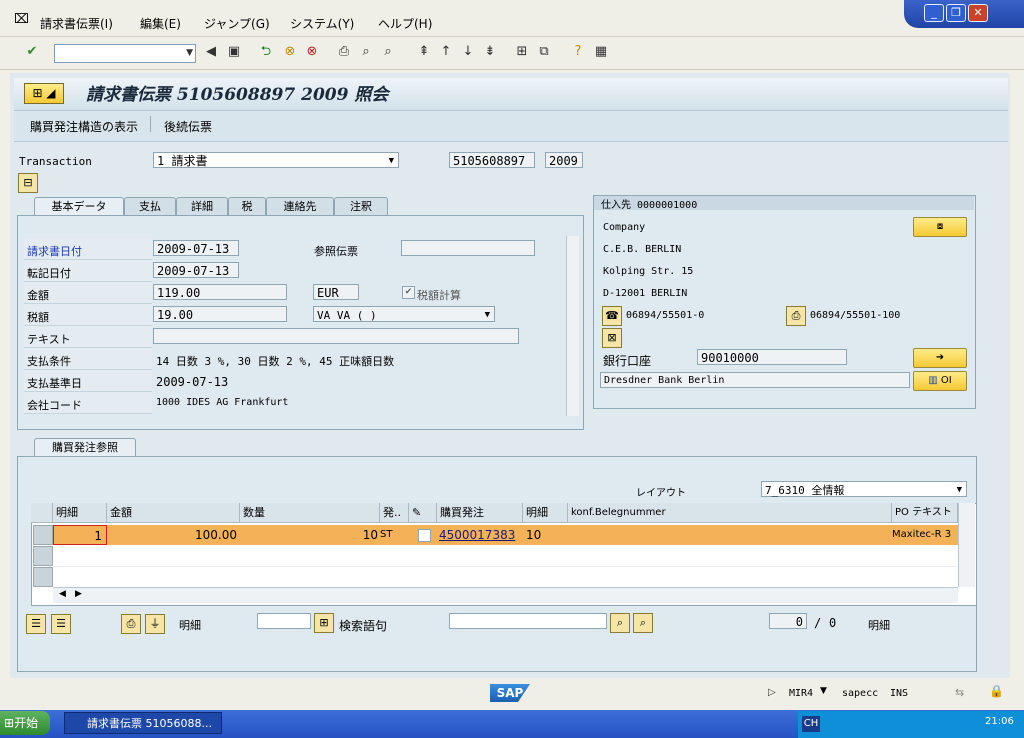  What do you see at coordinates (940, 358) in the screenshot?
I see `bank-navigate-button: ➜` at bounding box center [940, 358].